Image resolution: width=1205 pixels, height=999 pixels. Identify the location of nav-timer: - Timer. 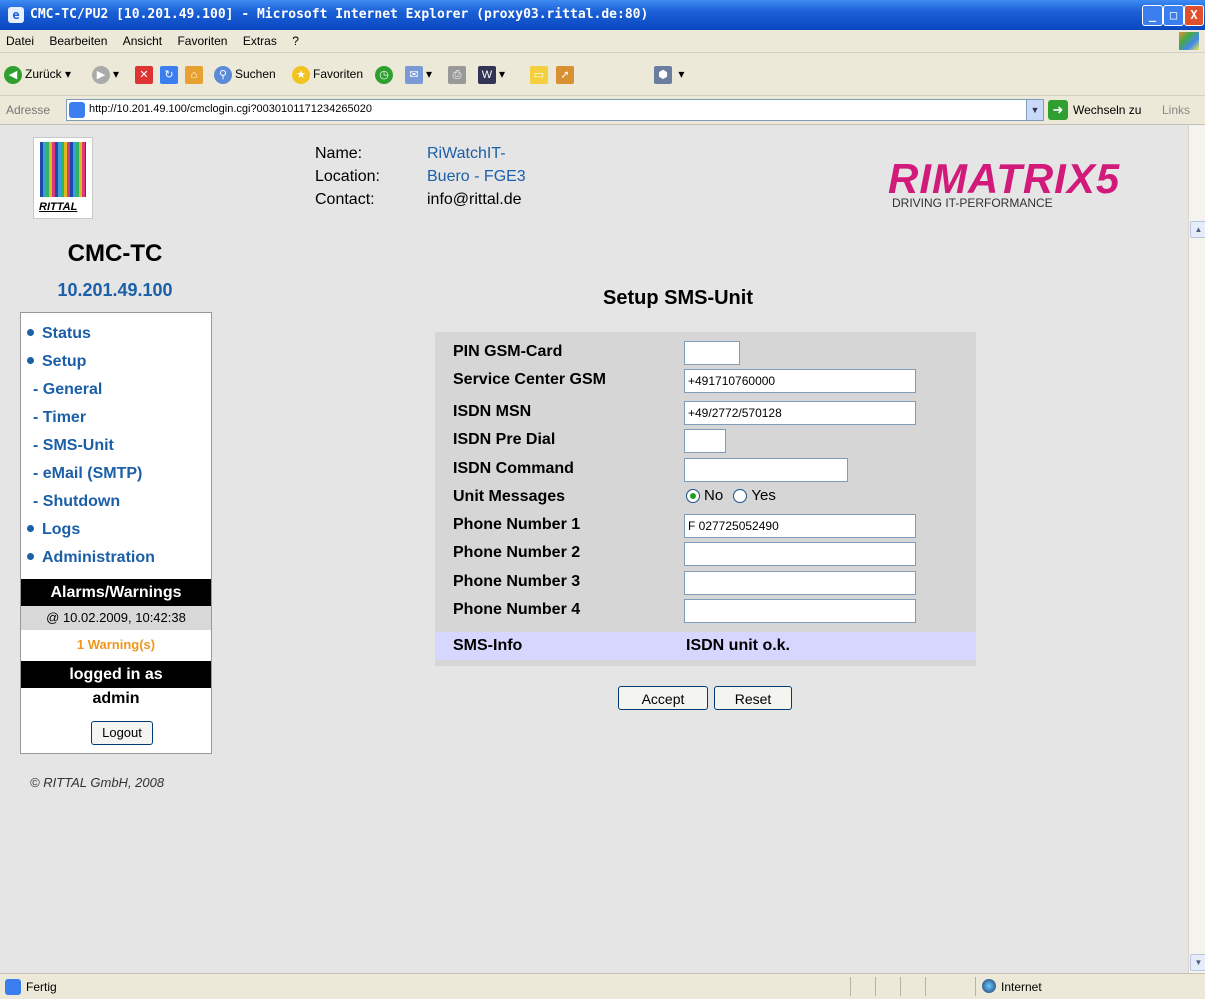
(59, 418).